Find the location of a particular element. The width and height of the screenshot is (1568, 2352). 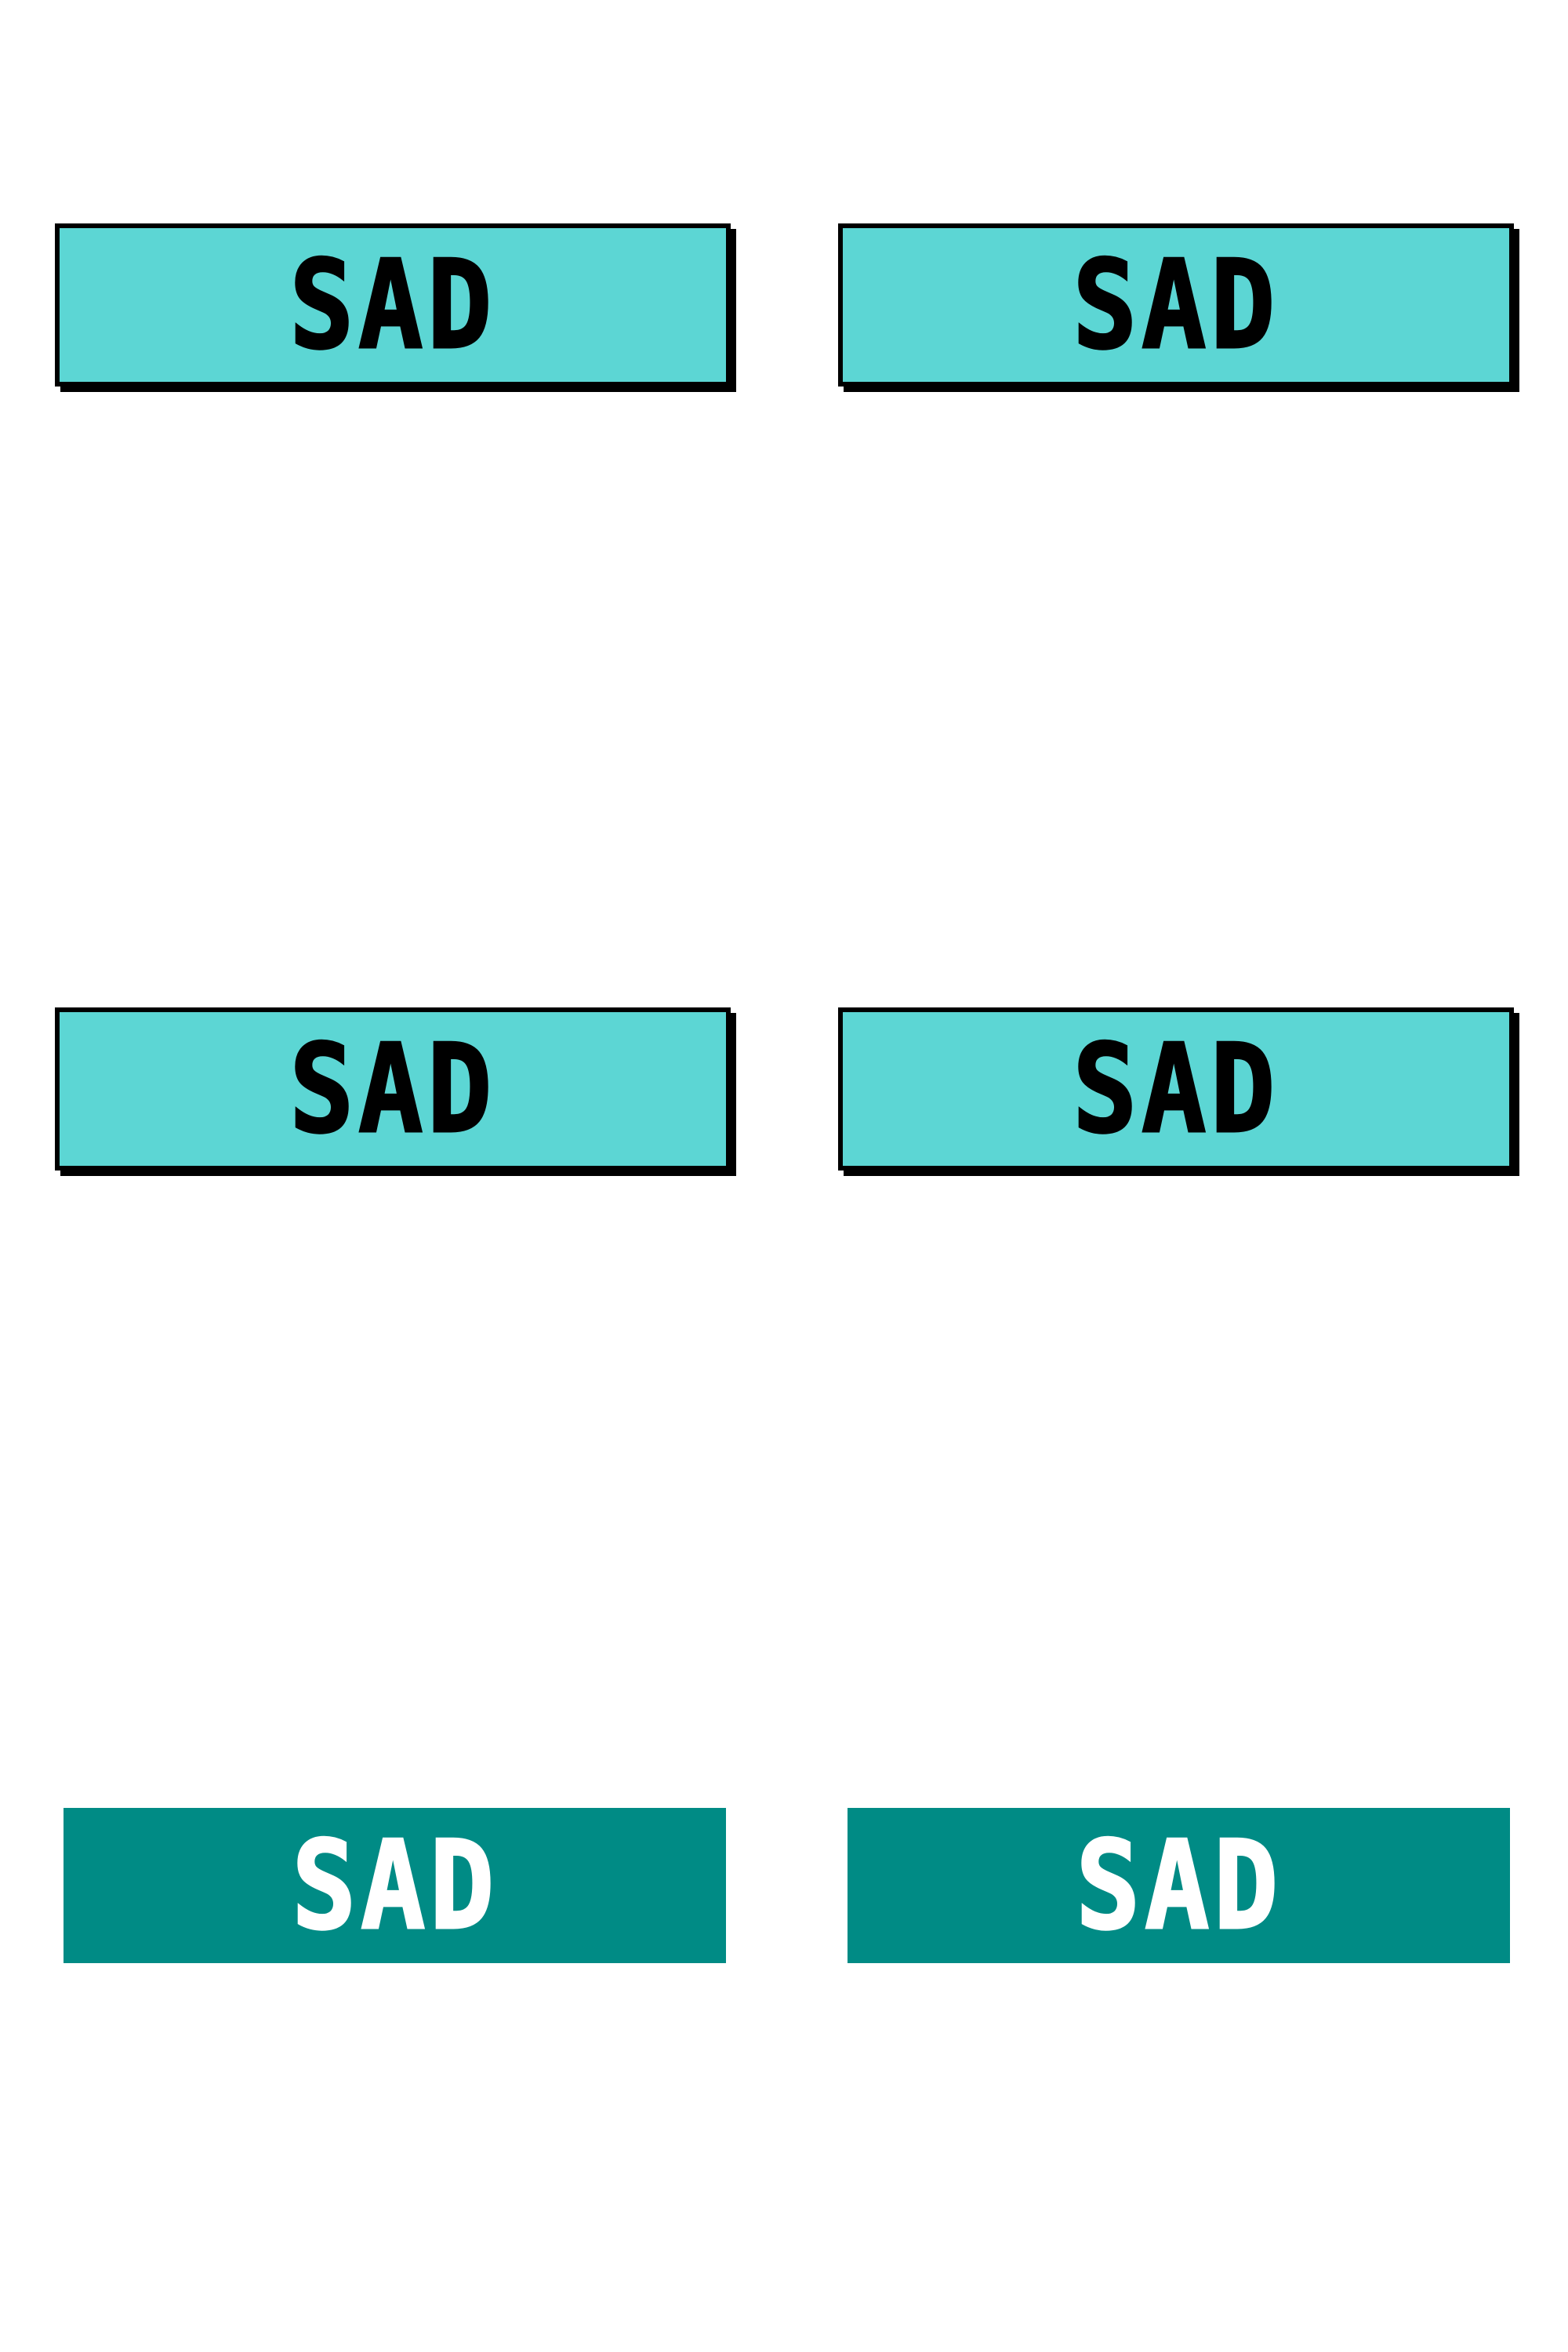

sad-tile-3: SAD is located at coordinates (393, 1089).